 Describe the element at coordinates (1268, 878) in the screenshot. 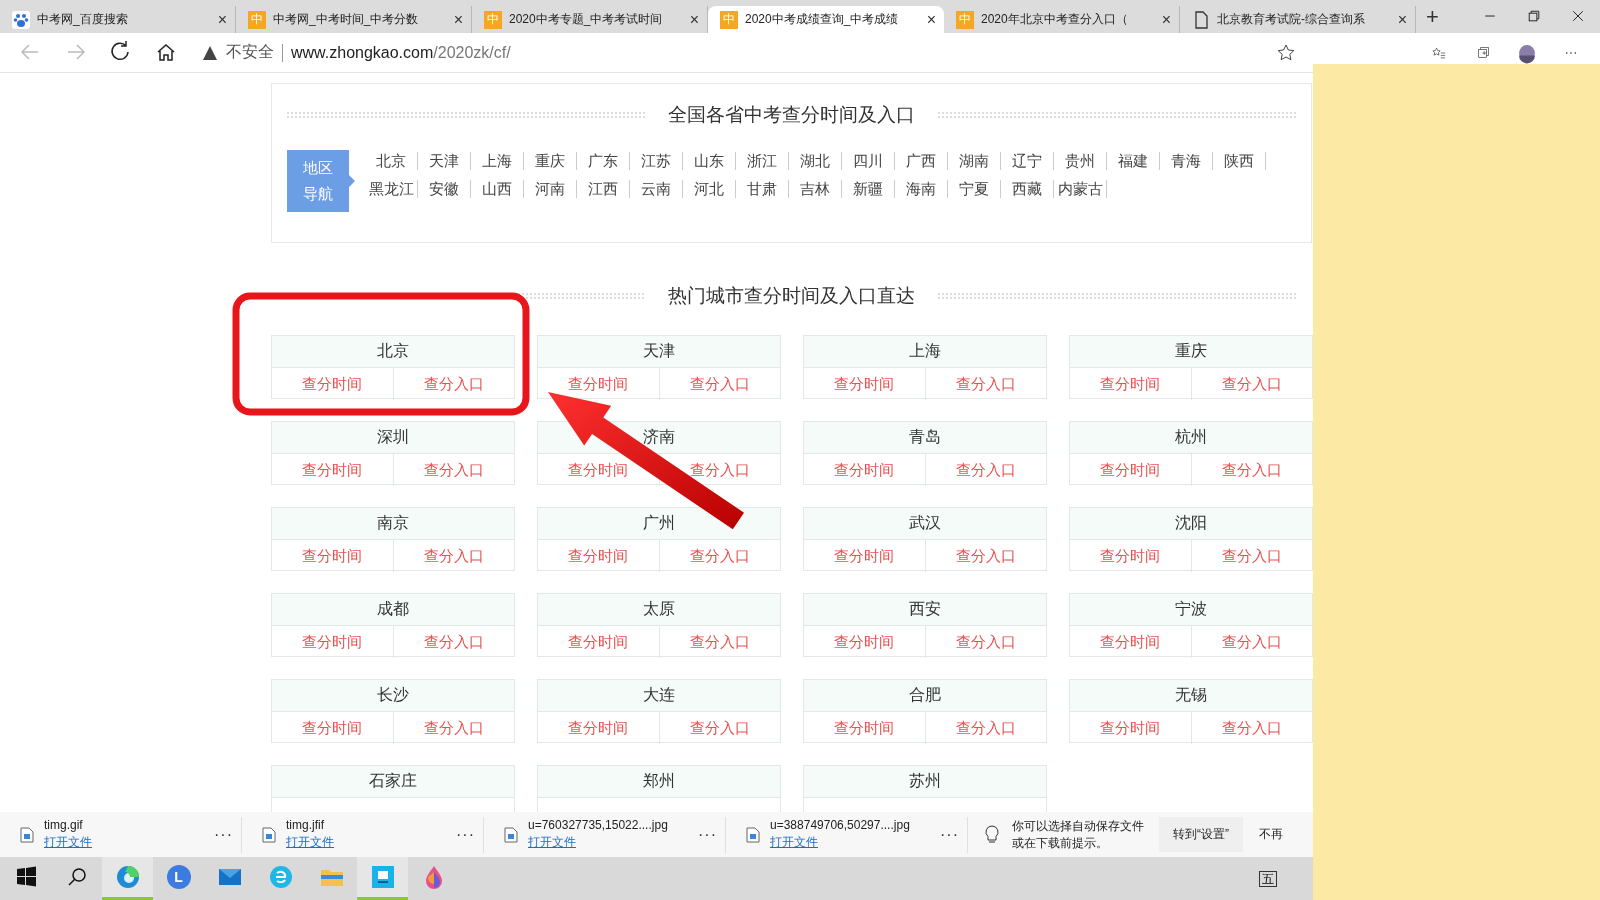

I see `input-method-indicator: 五` at that location.